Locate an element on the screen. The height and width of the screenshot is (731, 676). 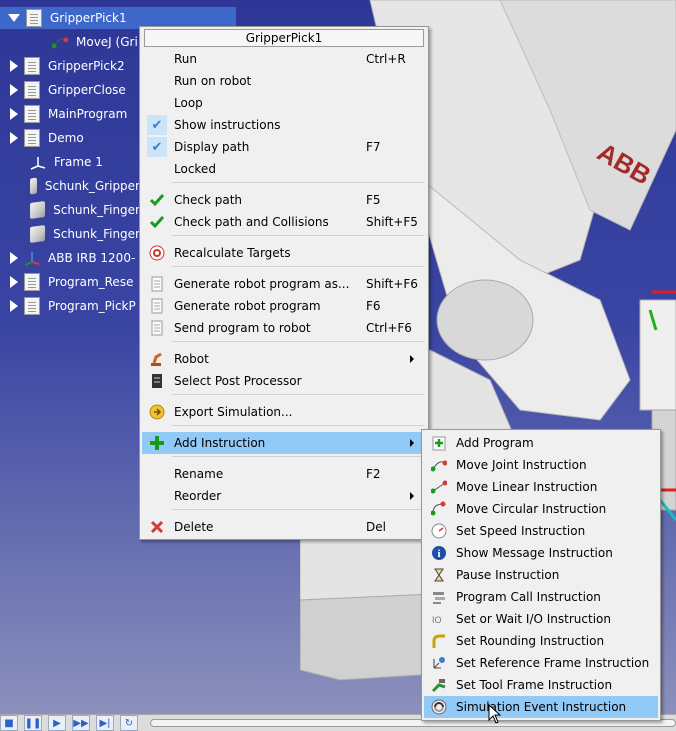
menu-item-locked: Locked is located at coordinates (284, 169).